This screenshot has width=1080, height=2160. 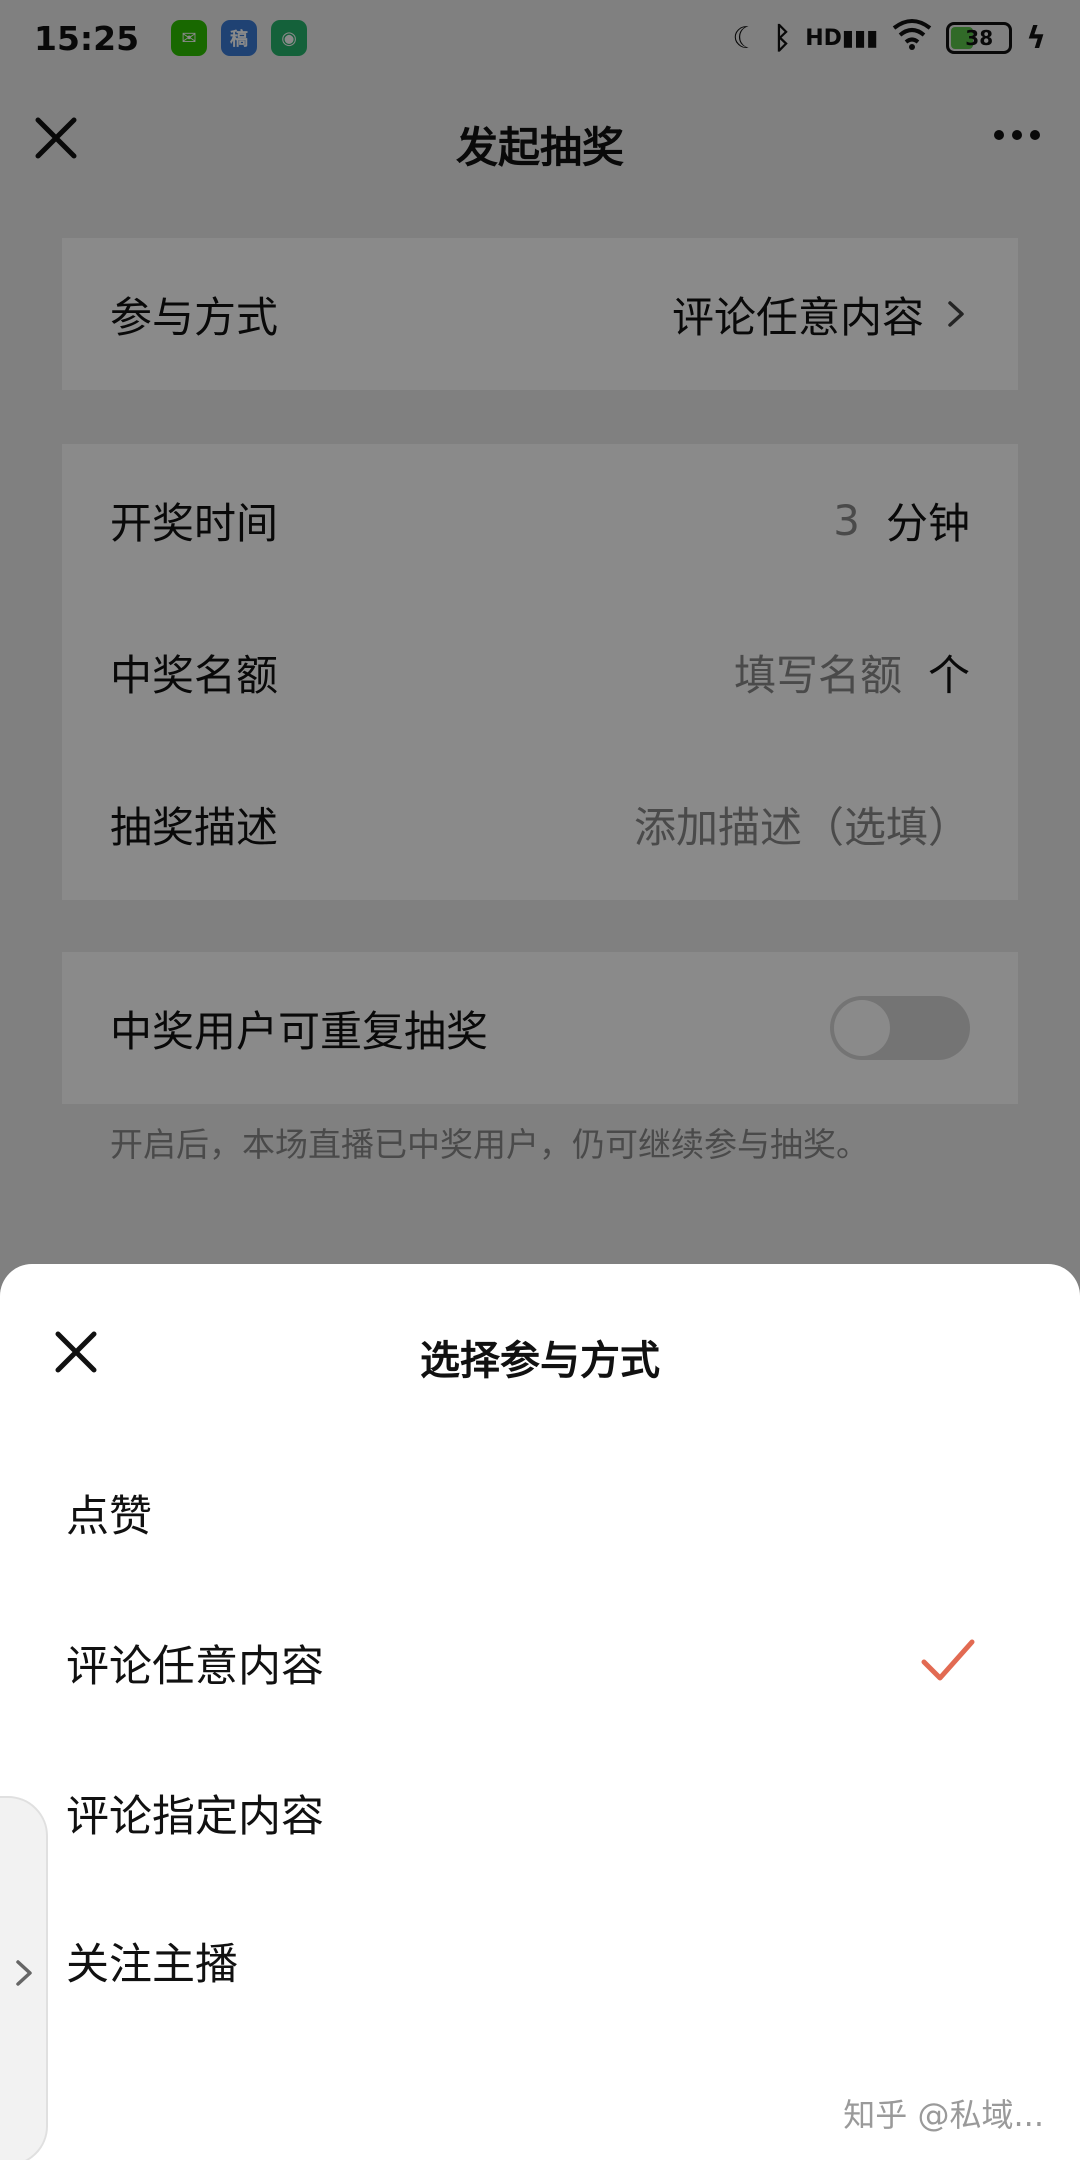 What do you see at coordinates (546, 1961) in the screenshot?
I see `option-follow-host: 关注主播` at bounding box center [546, 1961].